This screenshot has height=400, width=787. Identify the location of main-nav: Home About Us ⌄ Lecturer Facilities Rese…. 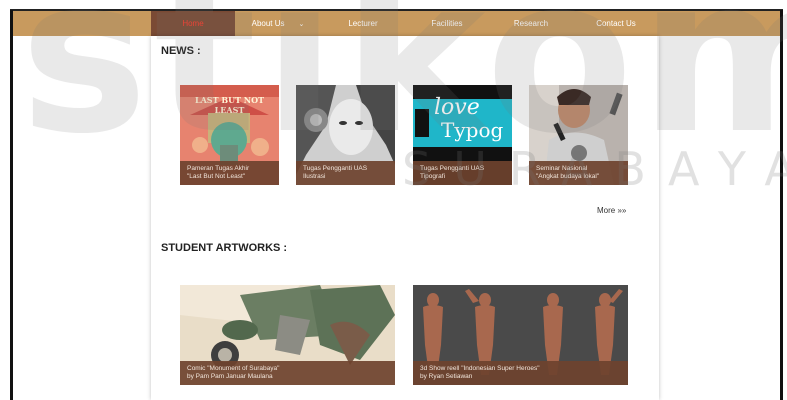
(405, 23).